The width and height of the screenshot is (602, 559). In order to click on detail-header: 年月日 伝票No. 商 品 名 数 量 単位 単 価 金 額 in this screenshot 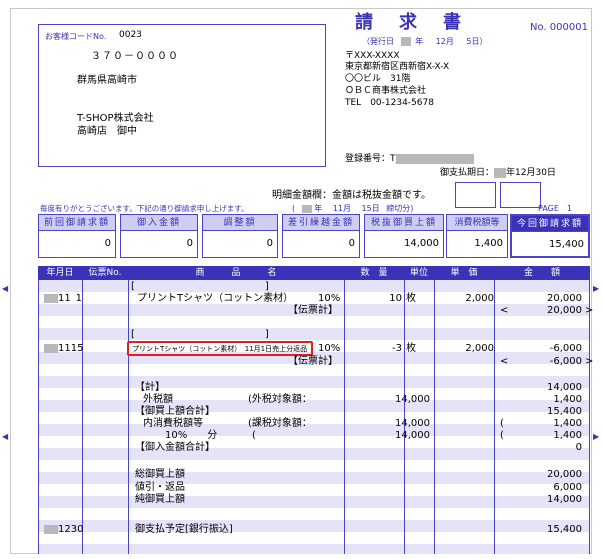, I will do `click(314, 273)`.